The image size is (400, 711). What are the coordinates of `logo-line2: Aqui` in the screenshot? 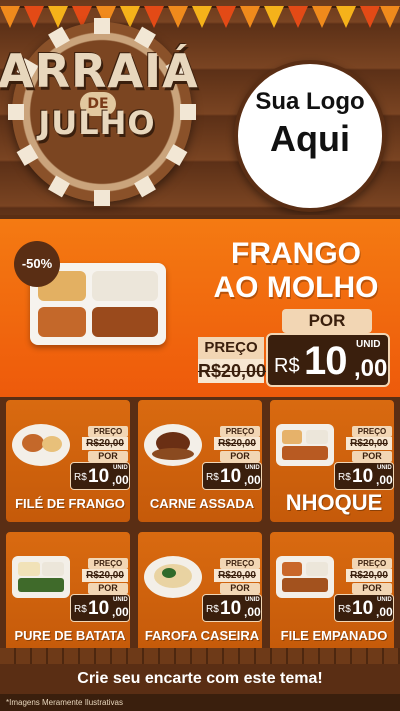 It's located at (310, 138).